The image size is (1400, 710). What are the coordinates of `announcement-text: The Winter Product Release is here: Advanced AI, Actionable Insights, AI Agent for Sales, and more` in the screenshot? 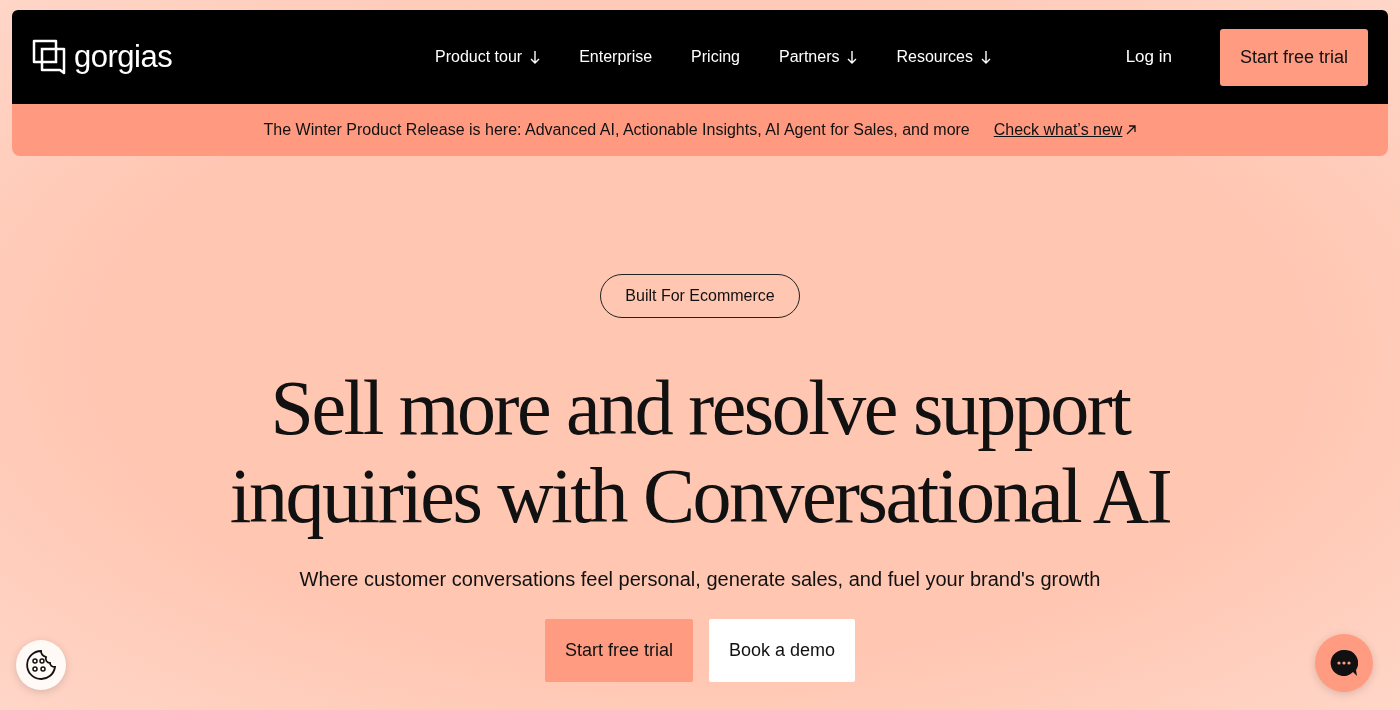 It's located at (616, 130).